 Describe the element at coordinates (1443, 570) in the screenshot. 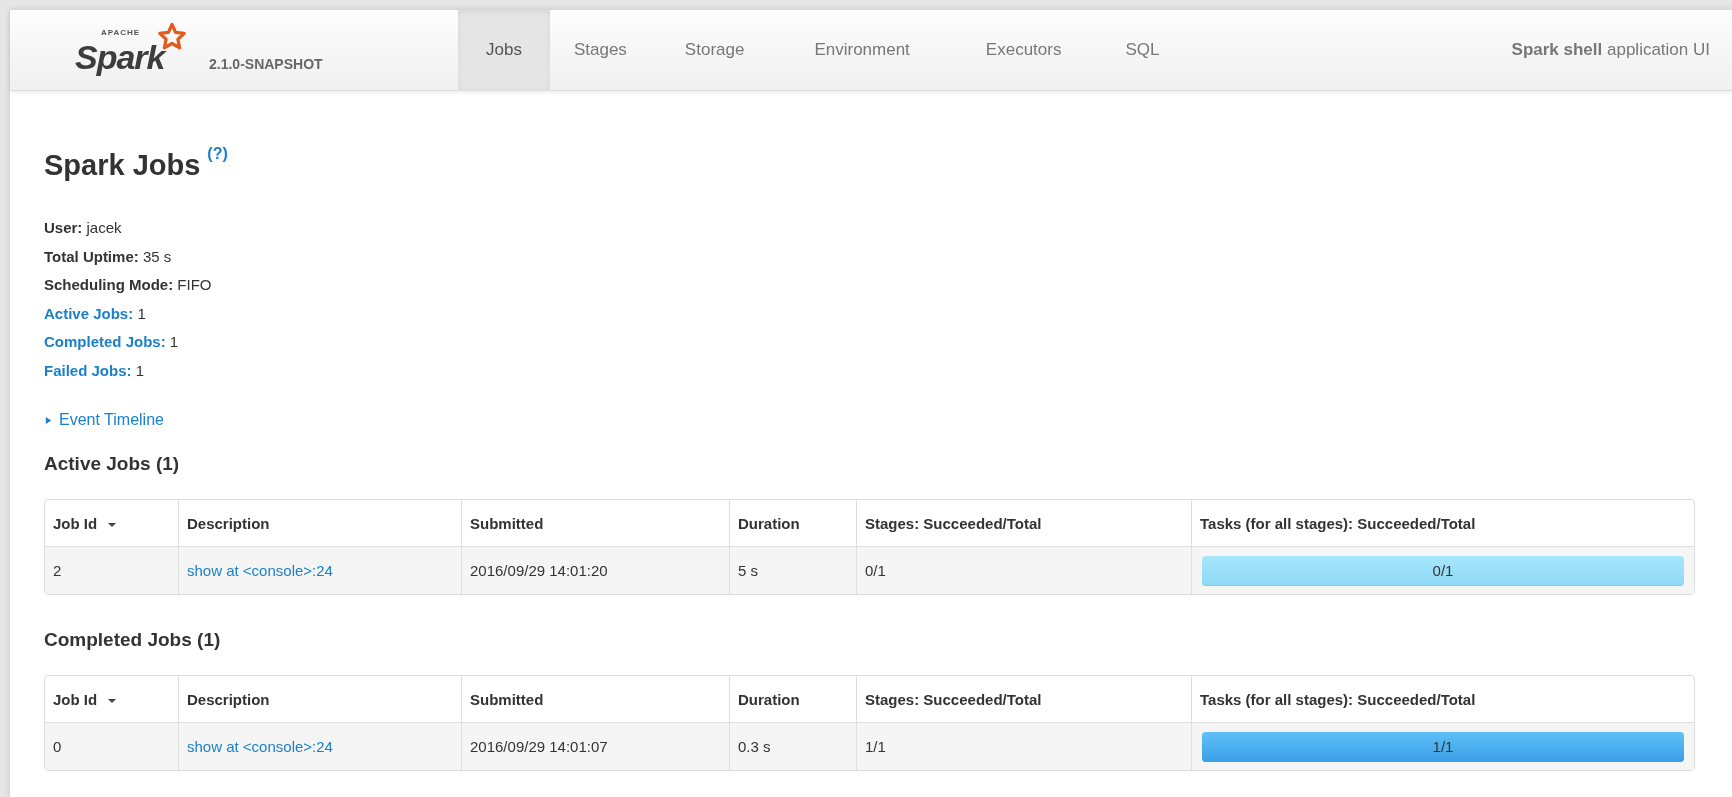

I see `progress-label: 0/1` at that location.